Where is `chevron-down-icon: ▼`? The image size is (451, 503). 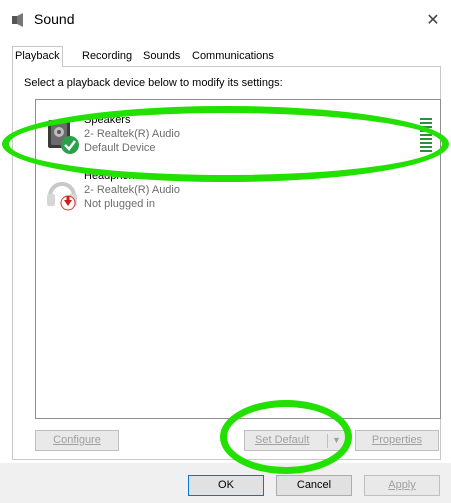
chevron-down-icon: ▼ is located at coordinates (336, 440).